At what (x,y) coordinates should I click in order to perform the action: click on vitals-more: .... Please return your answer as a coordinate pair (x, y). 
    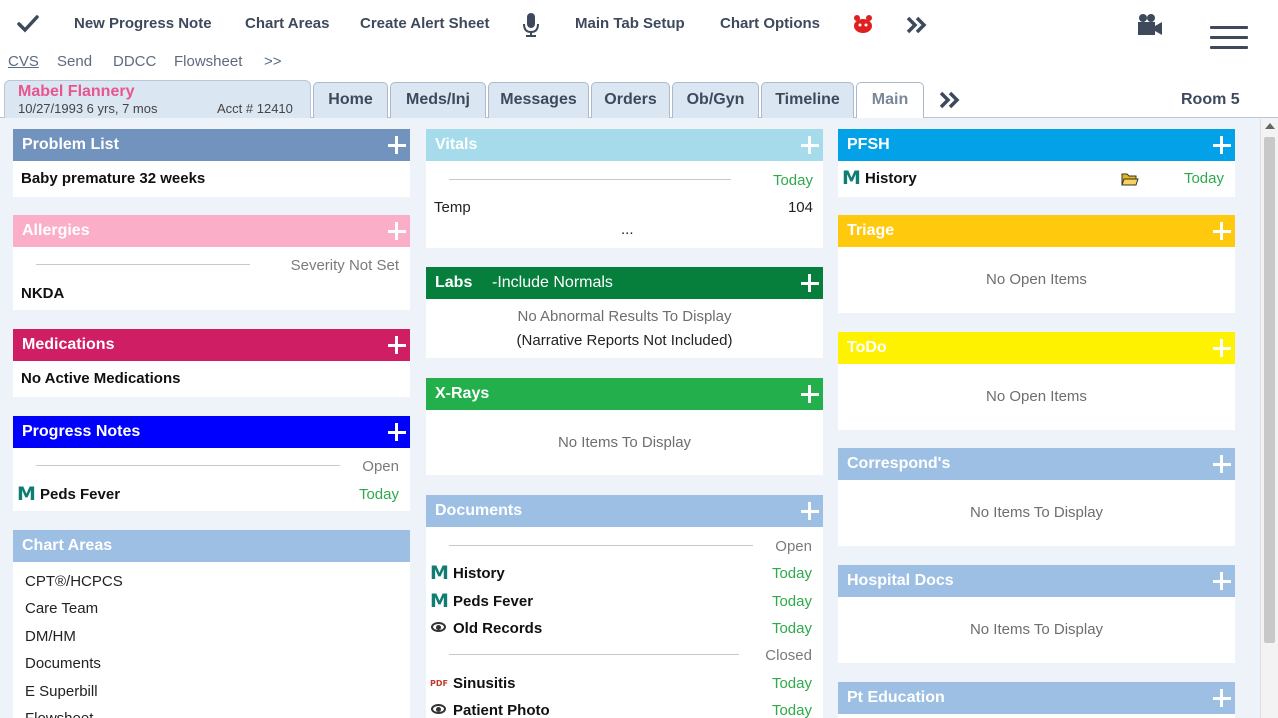
    Looking at the image, I should click on (627, 229).